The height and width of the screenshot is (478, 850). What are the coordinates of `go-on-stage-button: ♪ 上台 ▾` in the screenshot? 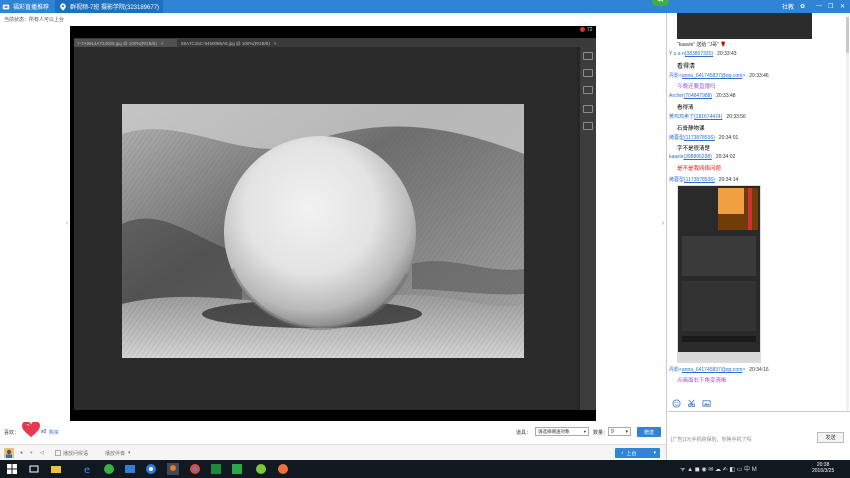 It's located at (637, 453).